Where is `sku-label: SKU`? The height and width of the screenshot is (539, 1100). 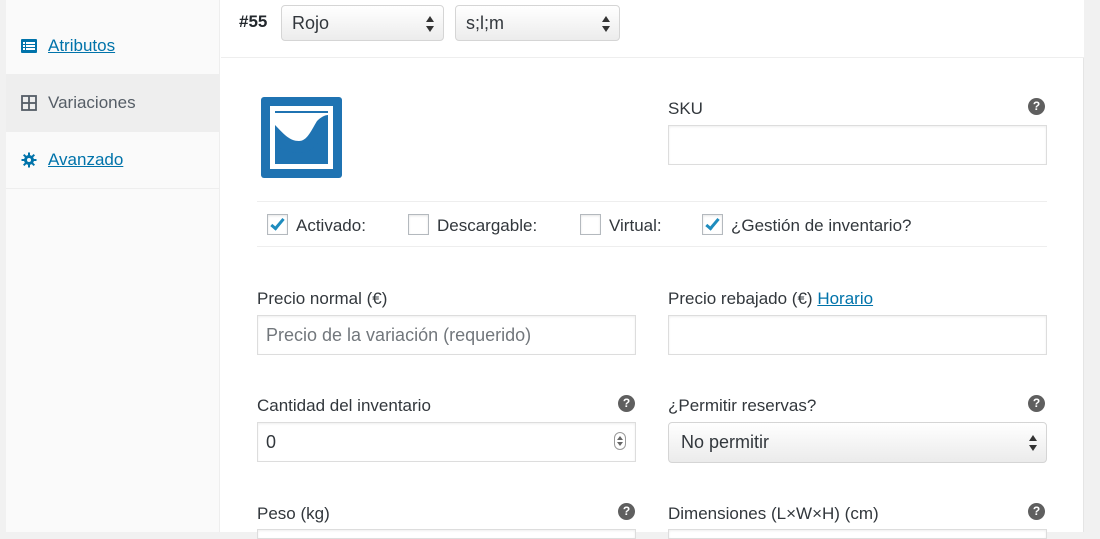 sku-label: SKU is located at coordinates (685, 108).